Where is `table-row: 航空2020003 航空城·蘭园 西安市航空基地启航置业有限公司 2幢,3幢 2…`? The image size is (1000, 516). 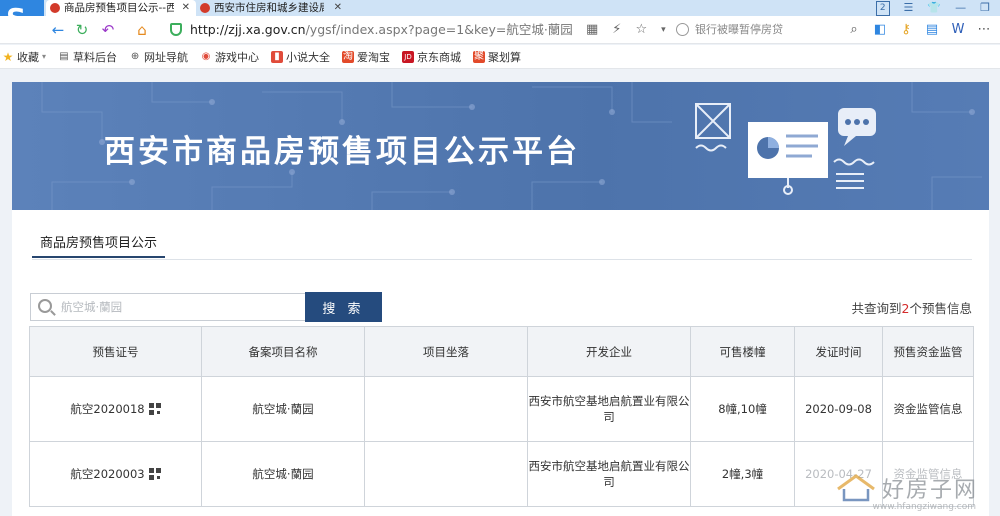 table-row: 航空2020003 航空城·蘭园 西安市航空基地启航置业有限公司 2幢,3幢 2… is located at coordinates (501, 474).